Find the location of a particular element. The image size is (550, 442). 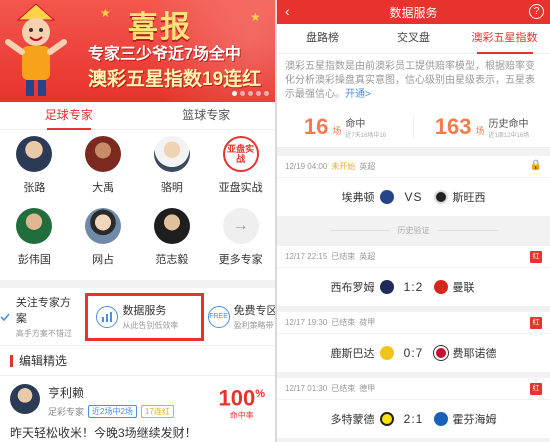

author-role: 足彩专家 is located at coordinates (66, 412).